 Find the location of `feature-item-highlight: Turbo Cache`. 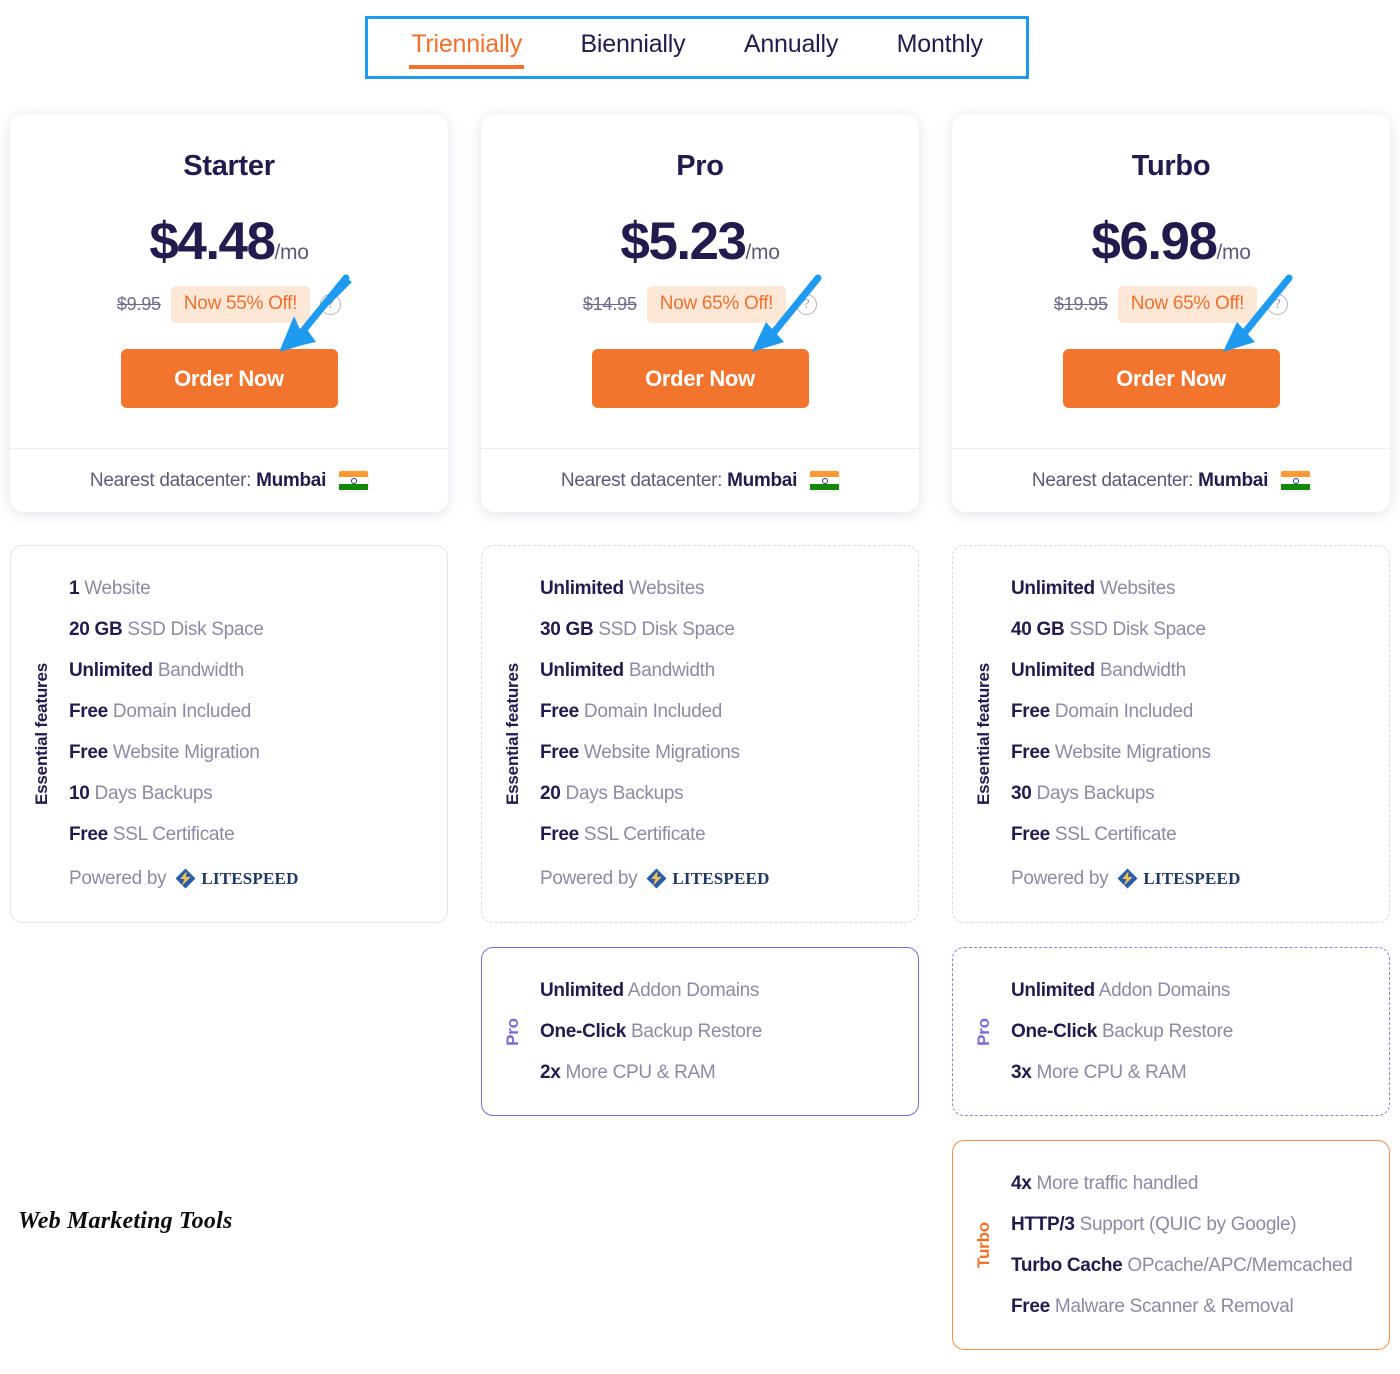

feature-item-highlight: Turbo Cache is located at coordinates (1067, 1265).